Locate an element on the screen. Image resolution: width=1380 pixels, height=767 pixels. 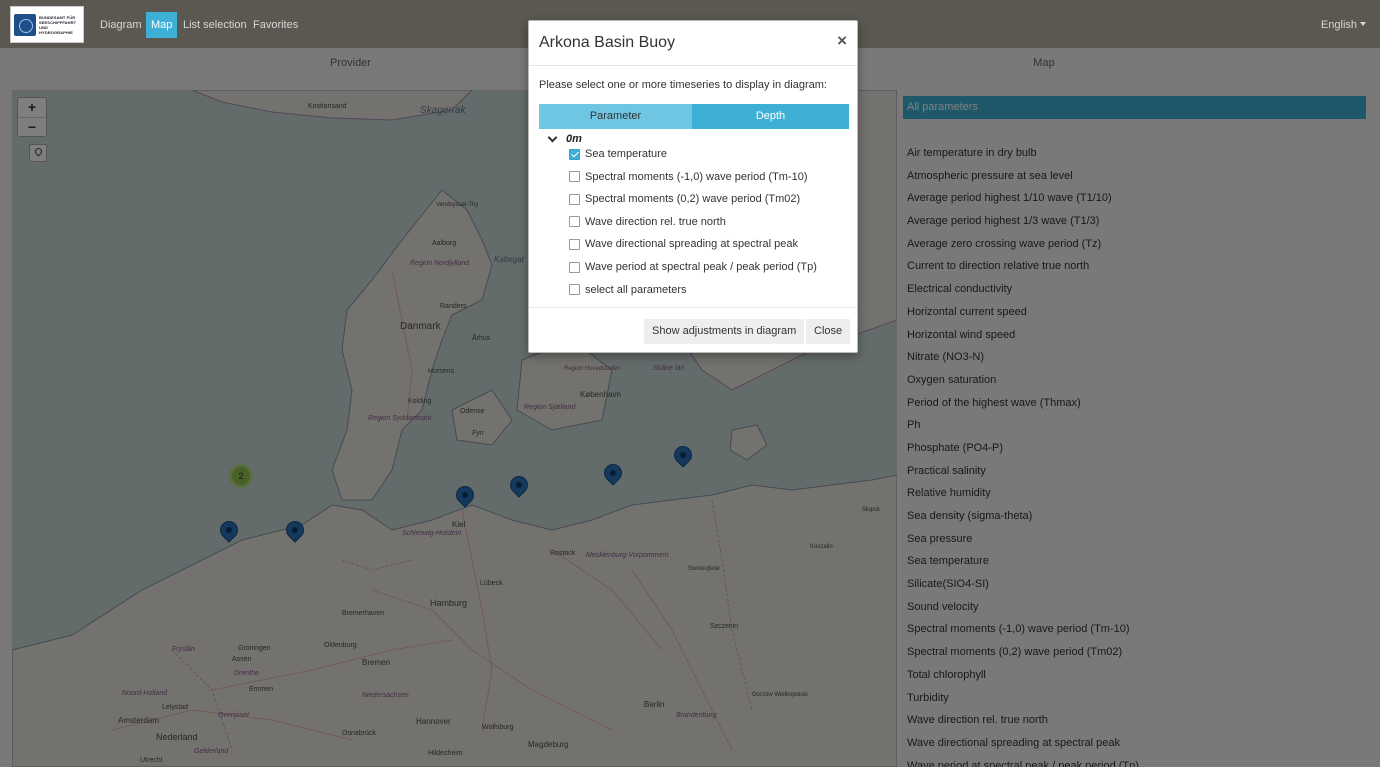
caret-down-icon is located at coordinates (1363, 24).